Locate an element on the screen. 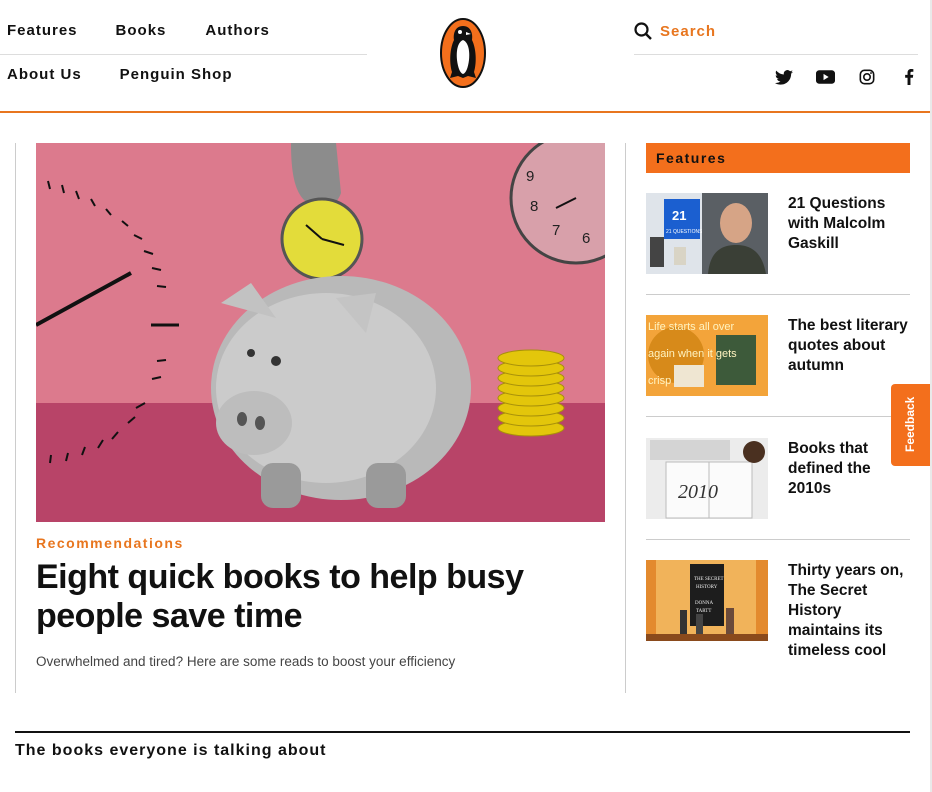 The width and height of the screenshot is (932, 792). nav-link-books: Books is located at coordinates (141, 30).